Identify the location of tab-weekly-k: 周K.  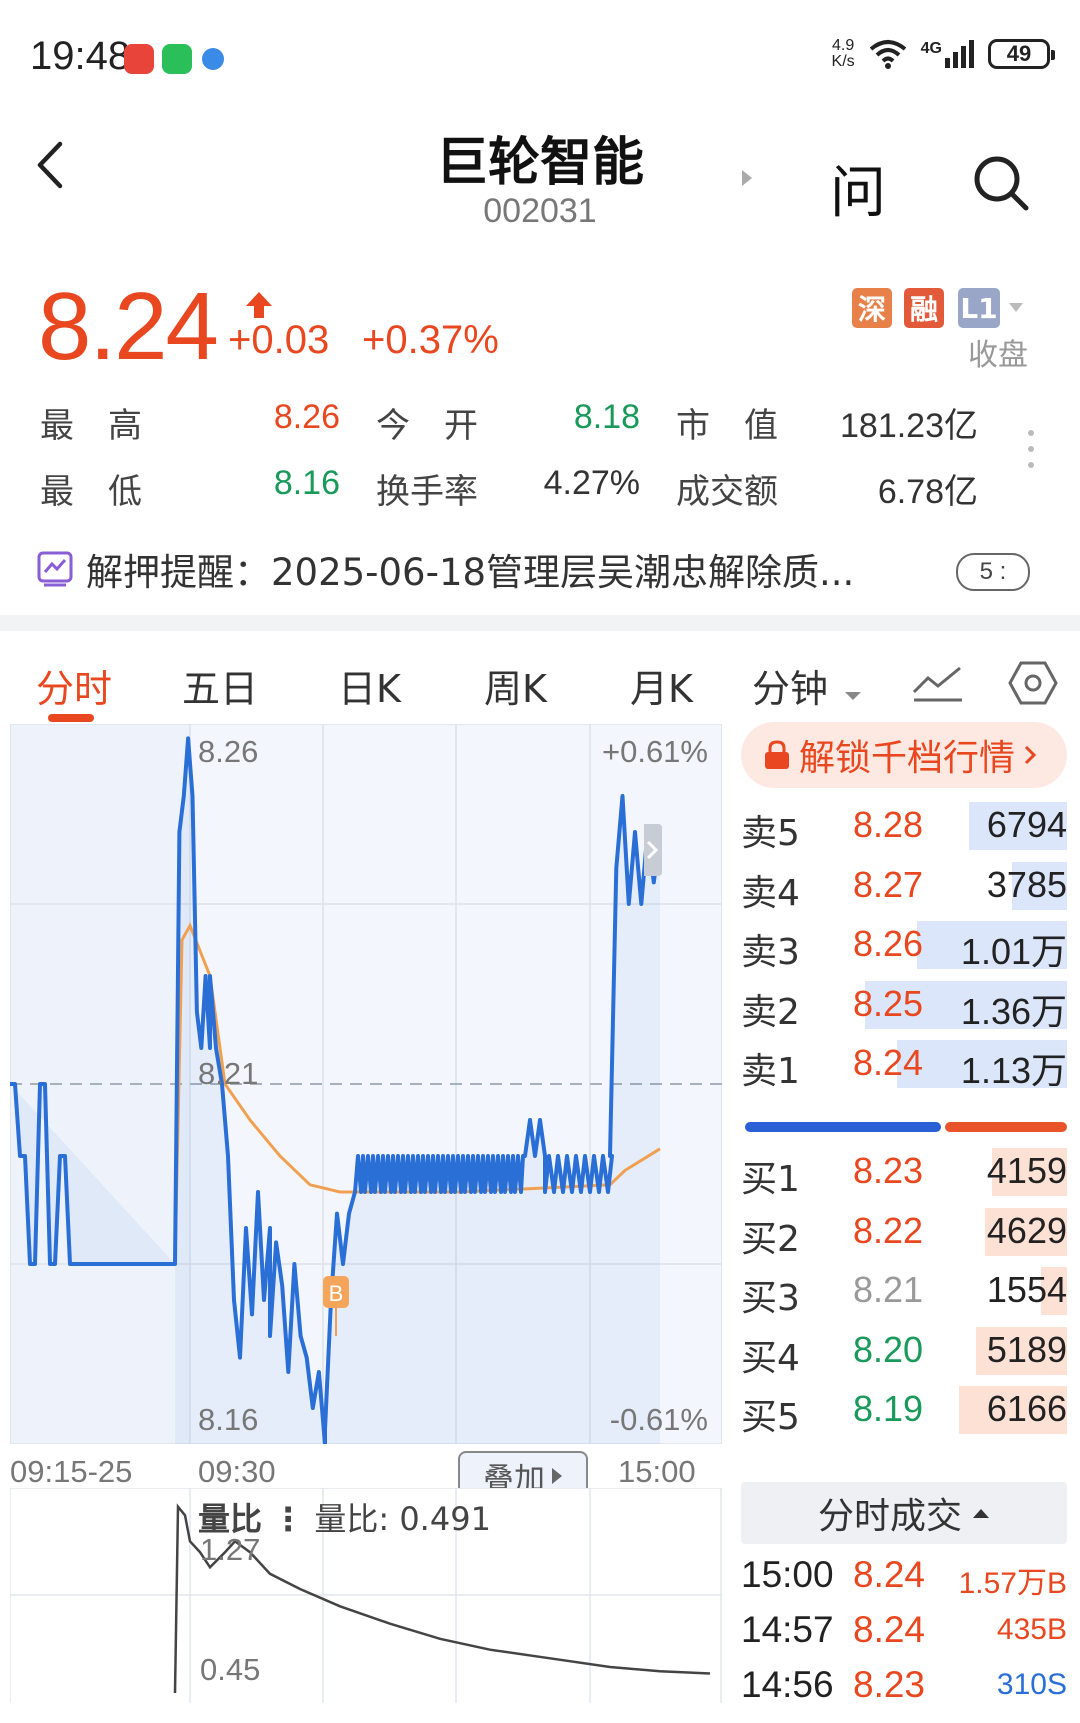
(515, 685).